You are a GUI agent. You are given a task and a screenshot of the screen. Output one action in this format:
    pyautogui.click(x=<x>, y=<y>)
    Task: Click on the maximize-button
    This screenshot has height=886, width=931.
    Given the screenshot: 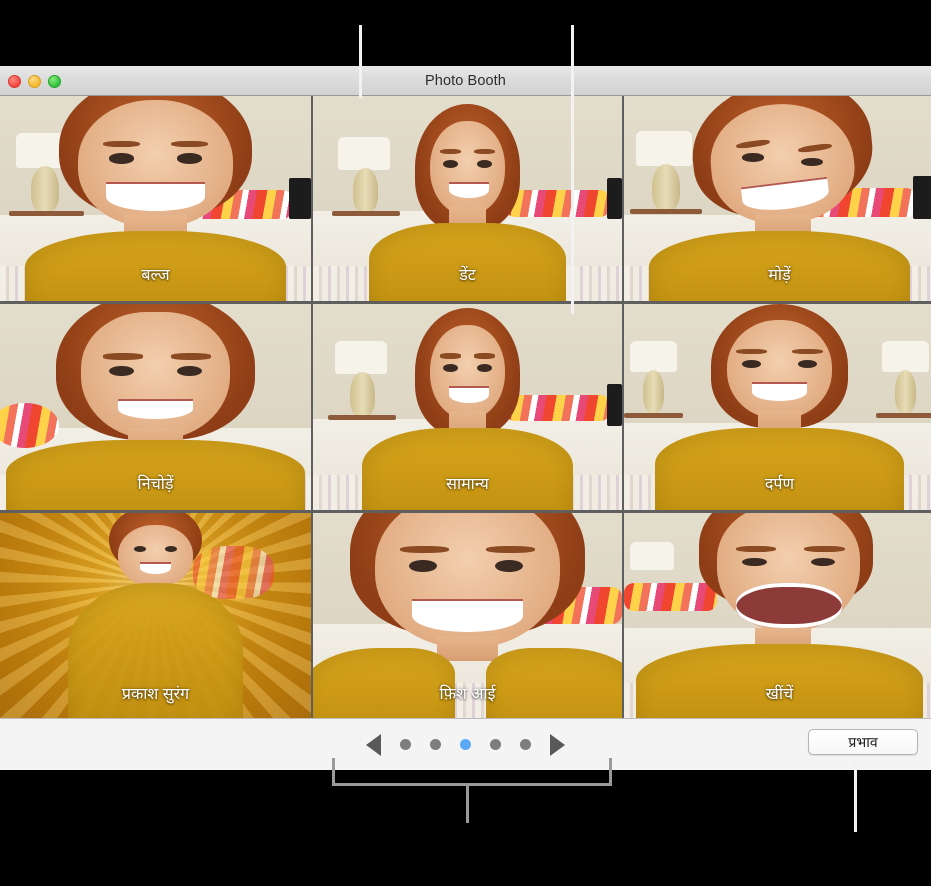 What is the action you would take?
    pyautogui.click(x=54, y=81)
    